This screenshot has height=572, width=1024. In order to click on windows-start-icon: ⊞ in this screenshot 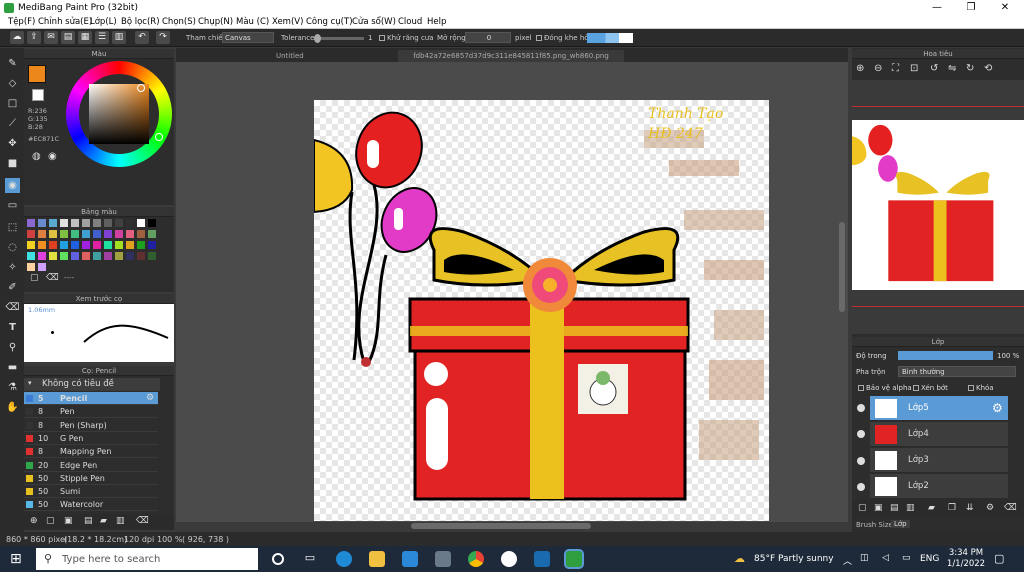, I will do `click(16, 559)`.